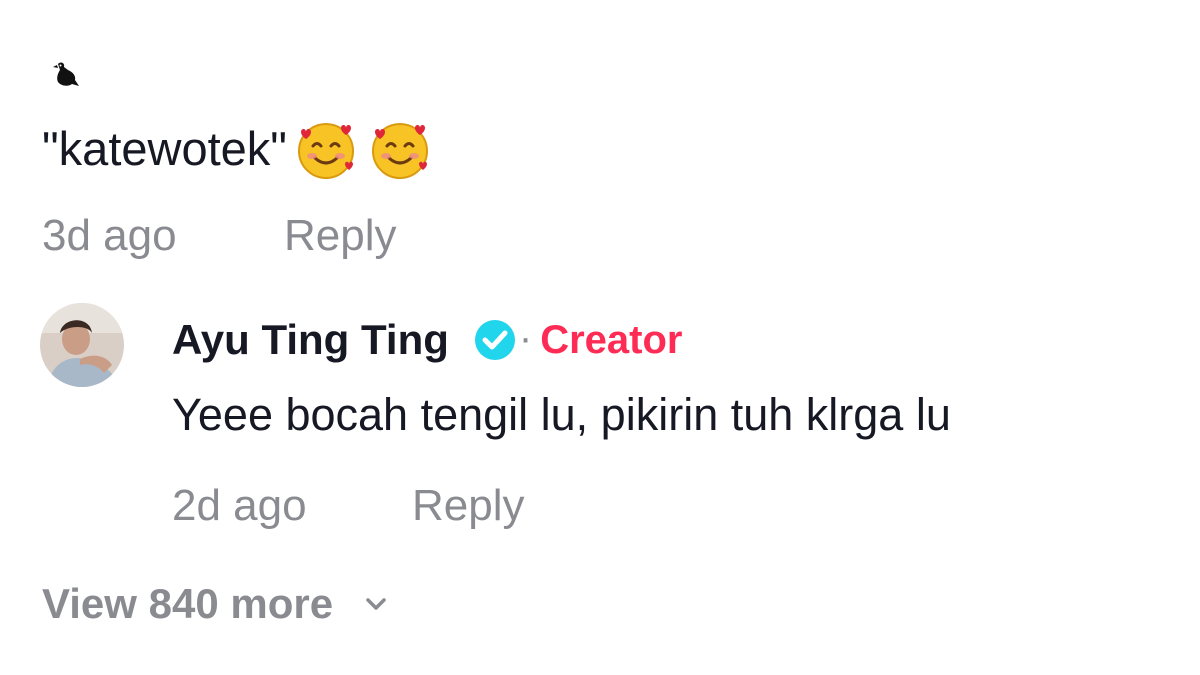 Image resolution: width=1200 pixels, height=675 pixels. Describe the element at coordinates (310, 340) in the screenshot. I see `author-name: Ayu Ting Ting` at that location.